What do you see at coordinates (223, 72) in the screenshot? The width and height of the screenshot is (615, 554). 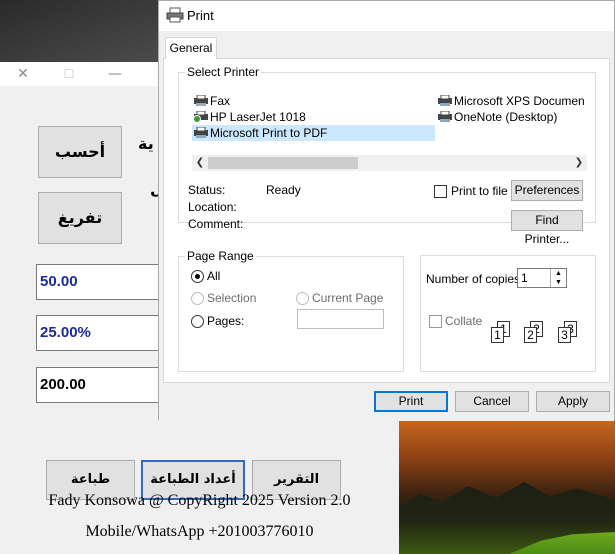 I see `select-printer-legend: Select Printer` at bounding box center [223, 72].